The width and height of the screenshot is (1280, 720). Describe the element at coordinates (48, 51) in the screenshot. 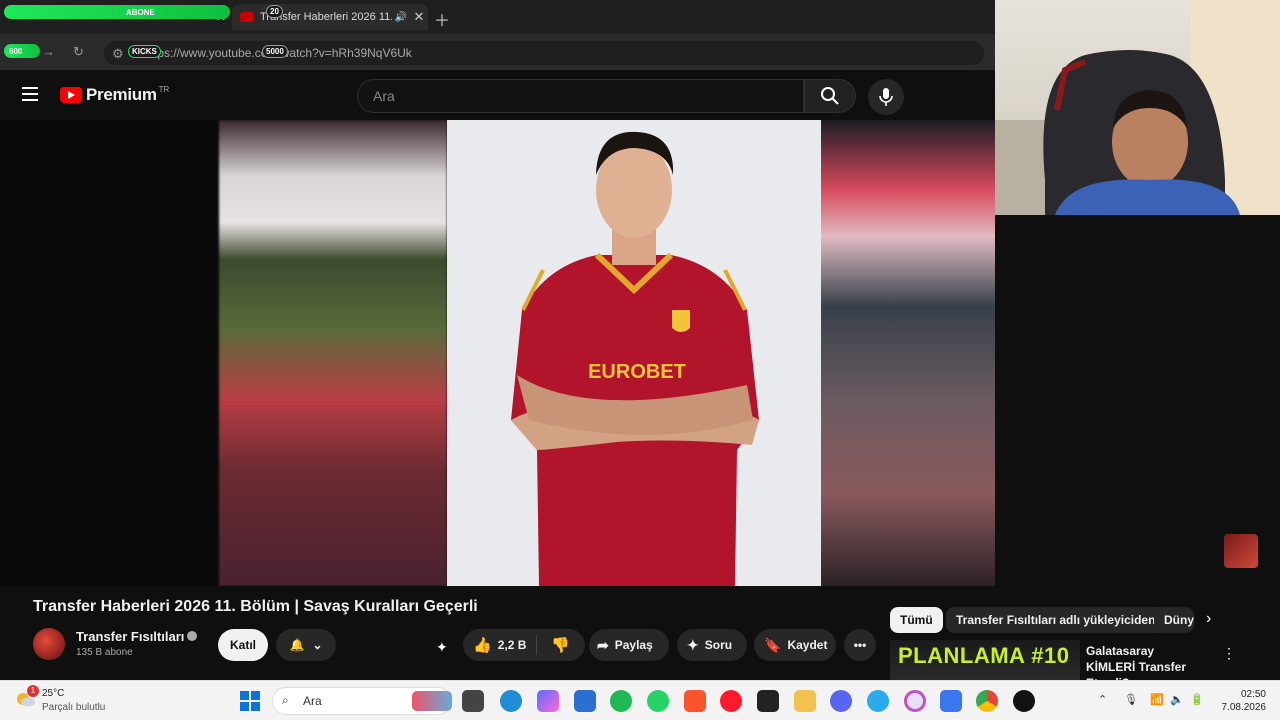

I see `forward-icon: →` at that location.